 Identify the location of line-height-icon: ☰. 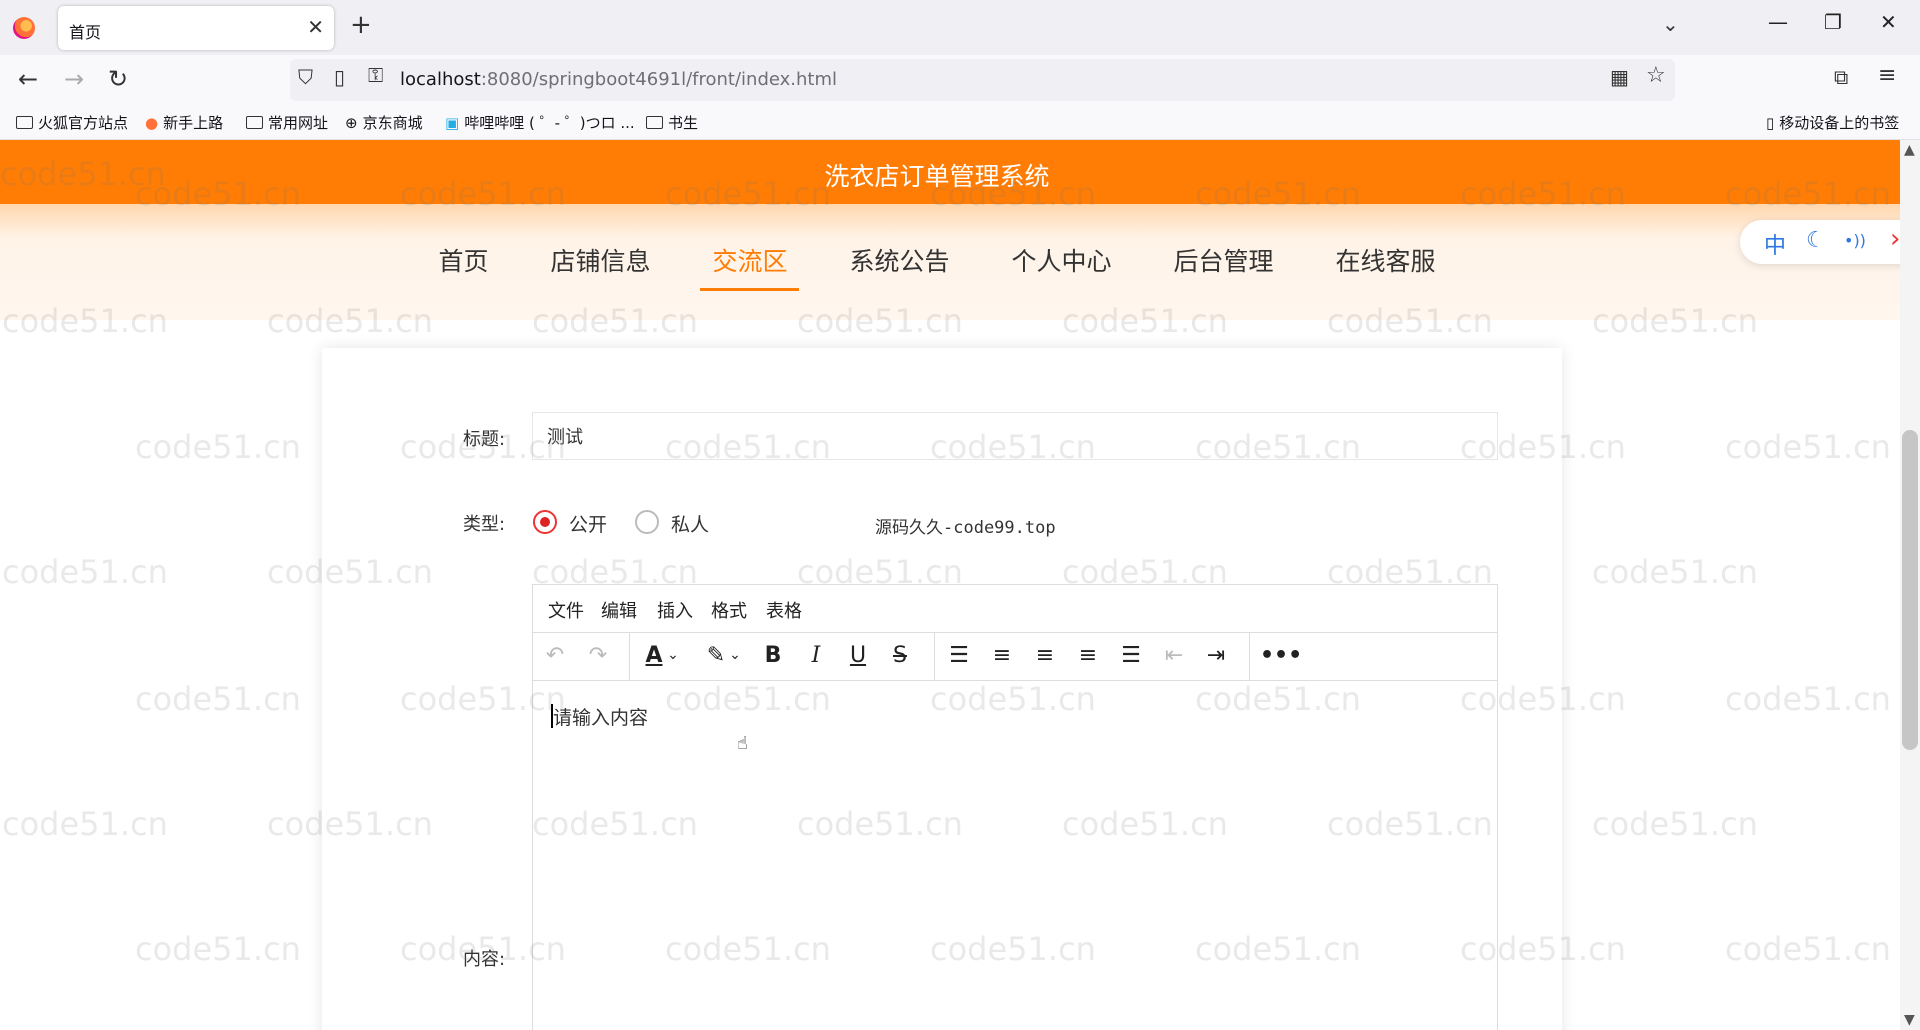
(959, 655).